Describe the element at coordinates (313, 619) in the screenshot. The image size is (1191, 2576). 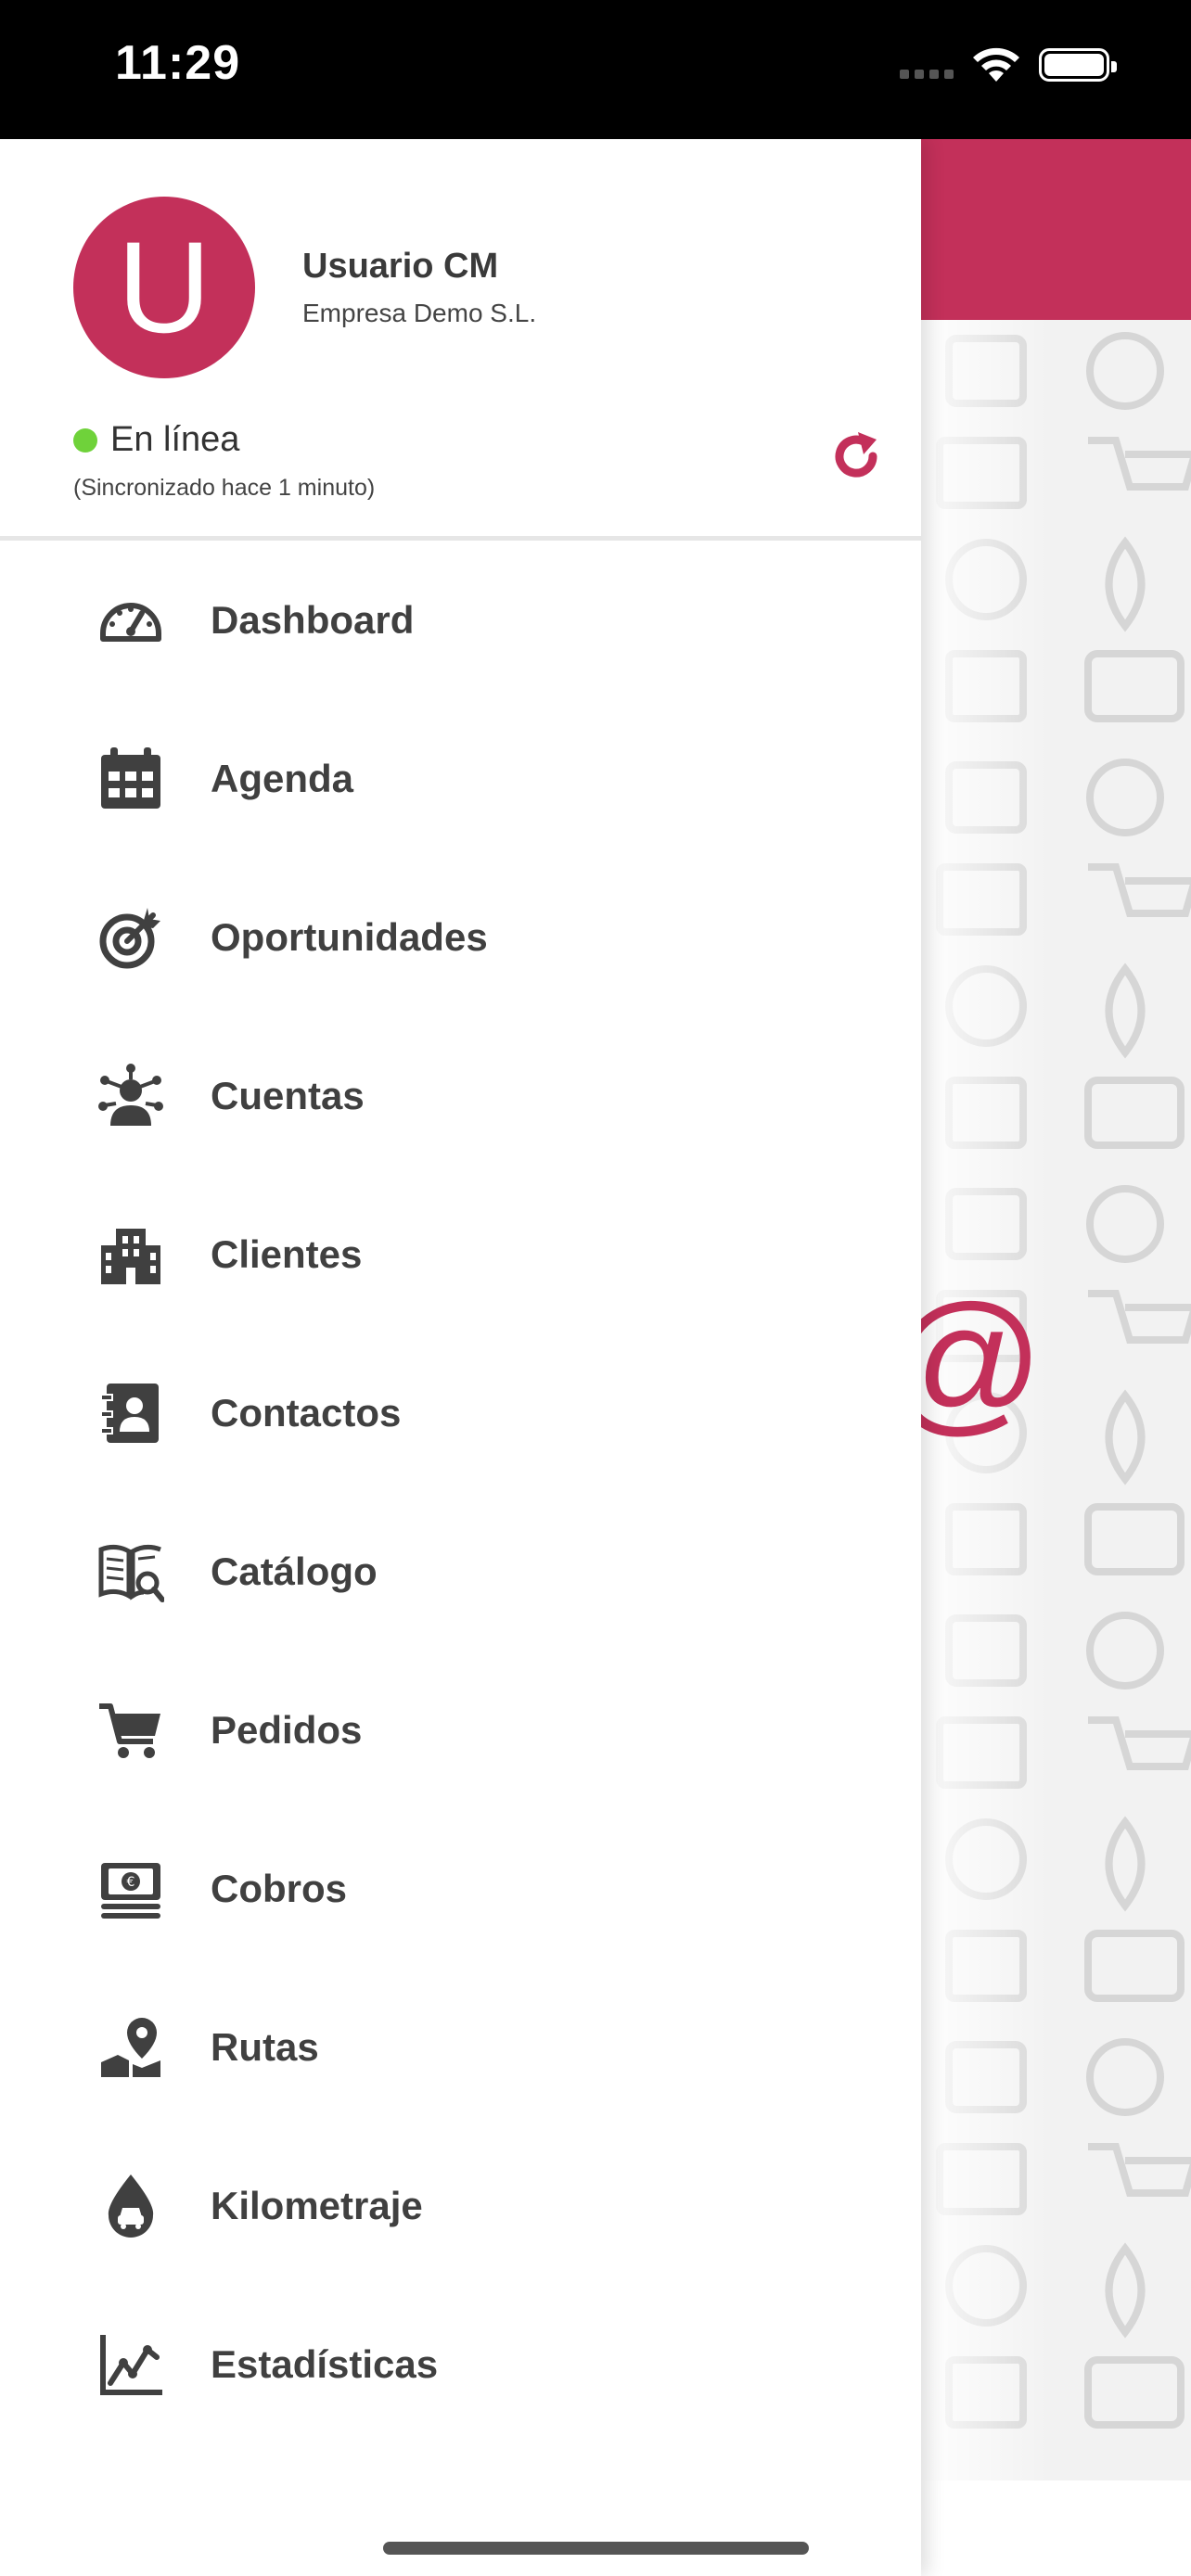
I see `menu-item-label: Dashboard` at that location.